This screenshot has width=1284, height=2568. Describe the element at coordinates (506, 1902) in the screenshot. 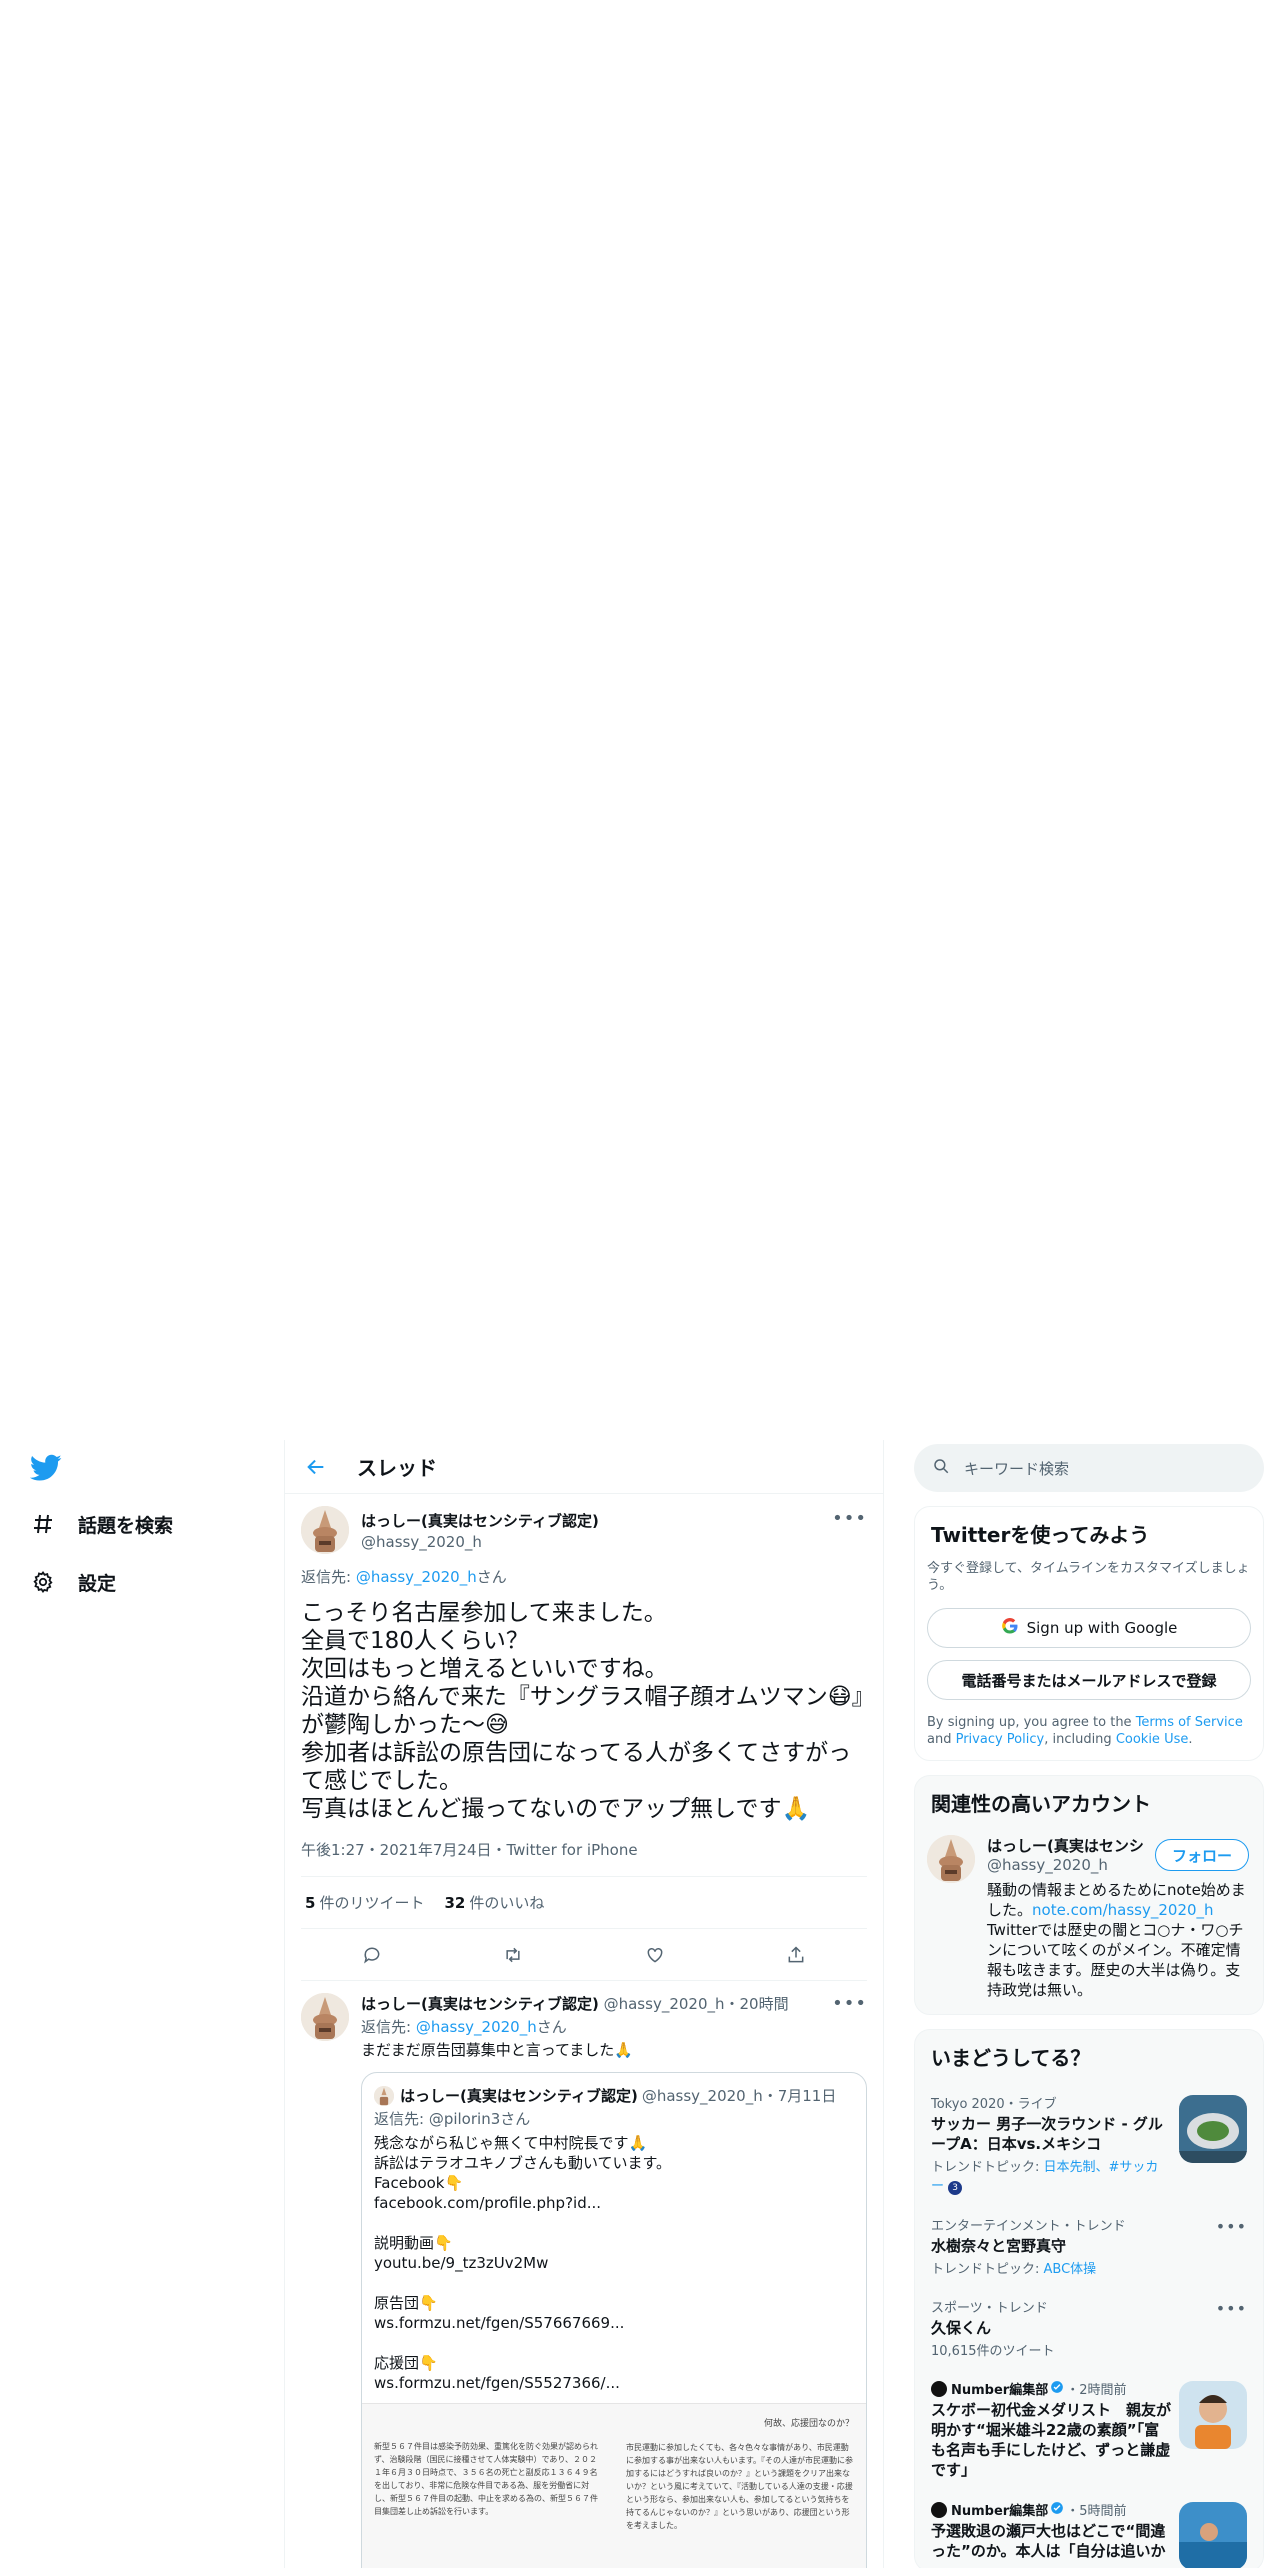

I see `like-label: 件のいいね` at that location.